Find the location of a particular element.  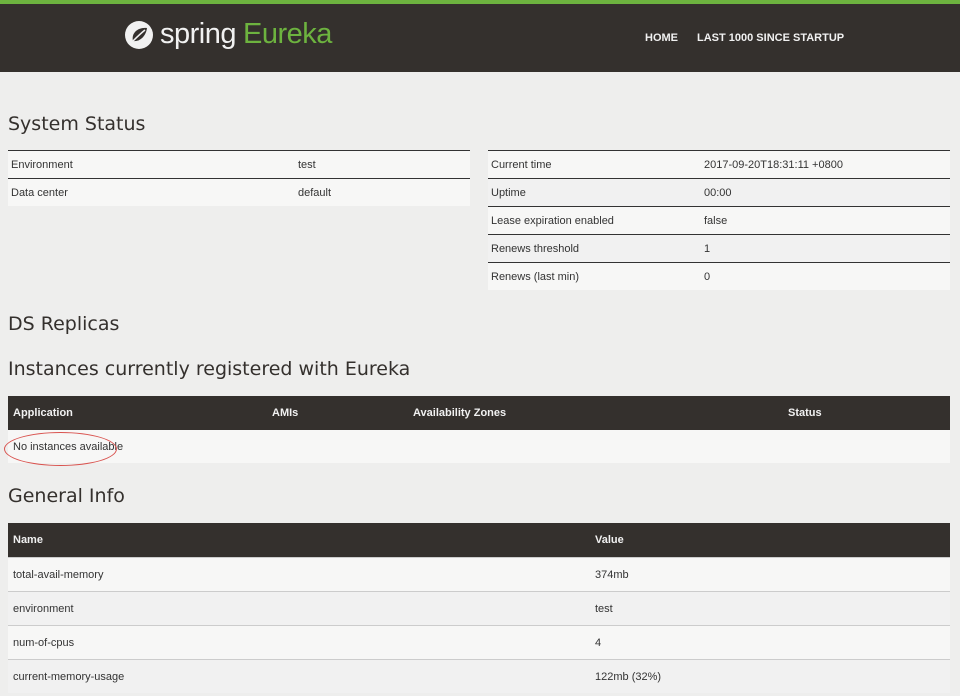

nav-last1000-link: LAST 1000 SINCE STARTUP is located at coordinates (770, 38).